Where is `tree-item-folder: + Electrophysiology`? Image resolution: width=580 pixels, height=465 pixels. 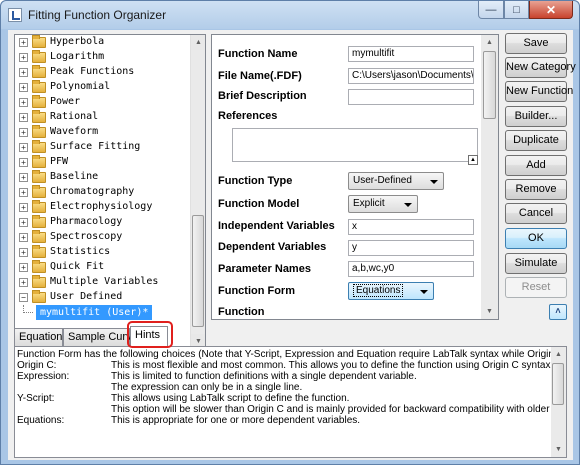
tree-item-folder: + Electrophysiology is located at coordinates (103, 207).